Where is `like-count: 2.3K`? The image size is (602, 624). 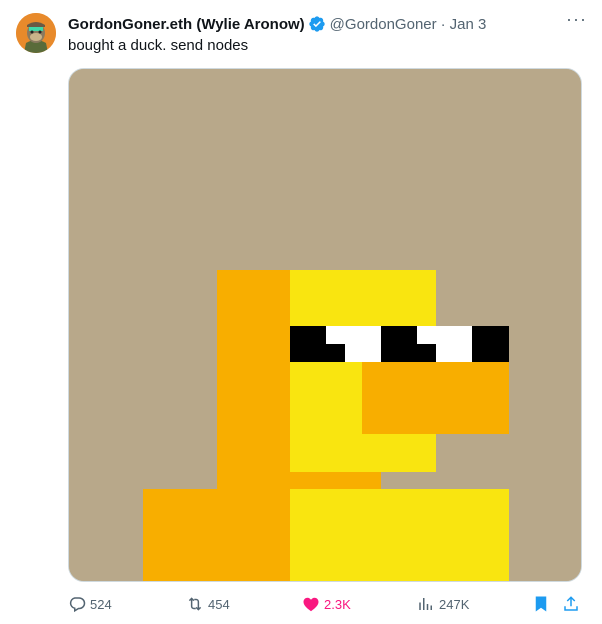
like-count: 2.3K is located at coordinates (337, 604).